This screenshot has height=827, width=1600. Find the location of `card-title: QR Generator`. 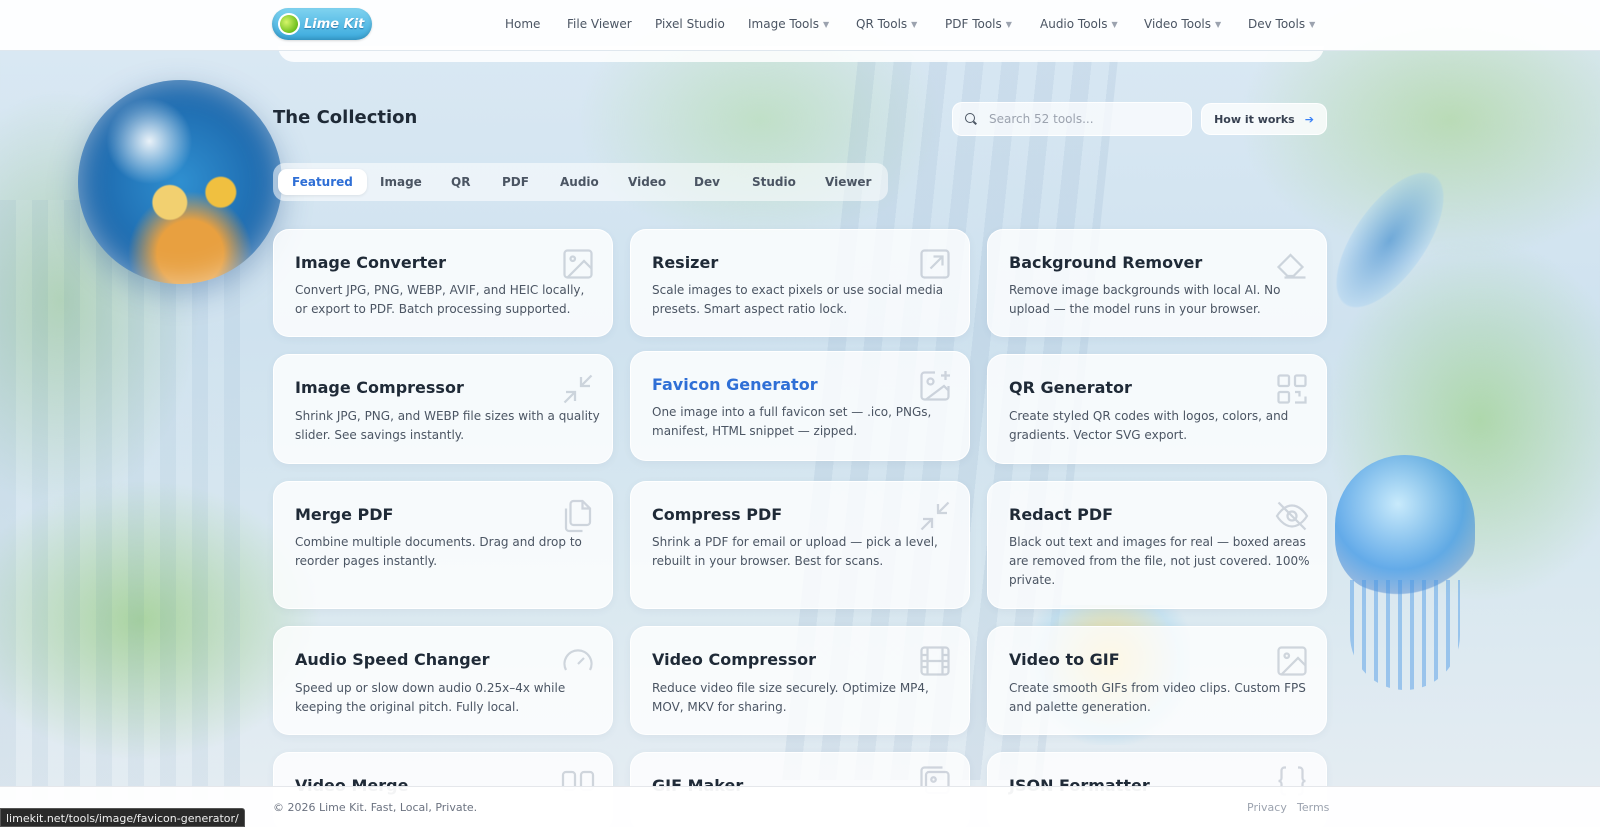

card-title: QR Generator is located at coordinates (1070, 387).